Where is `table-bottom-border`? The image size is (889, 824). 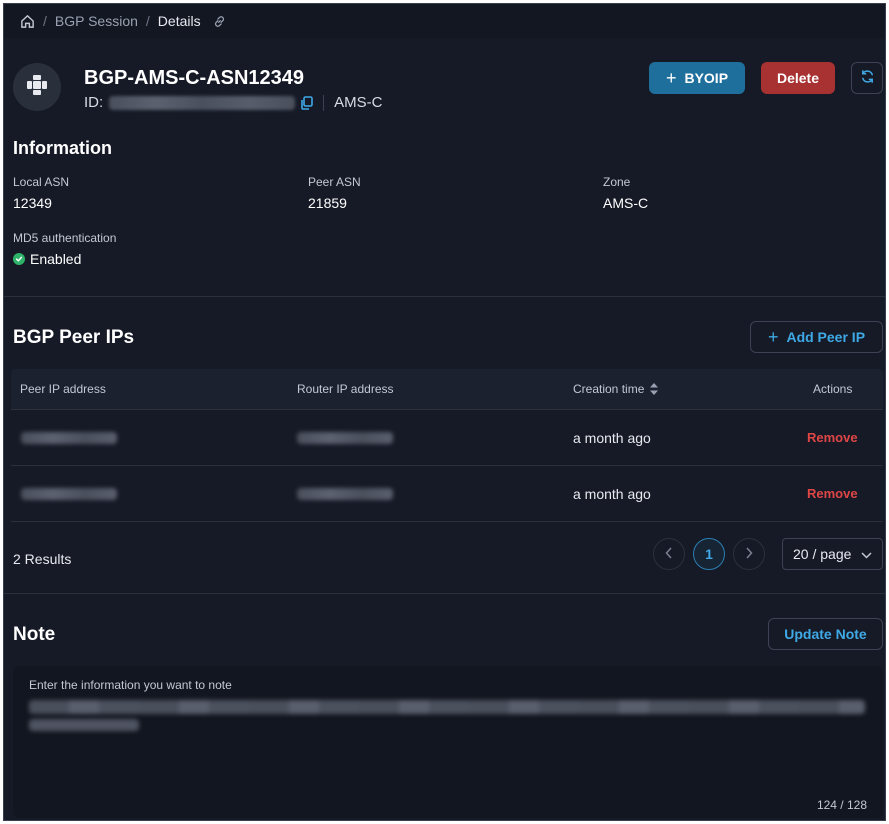 table-bottom-border is located at coordinates (447, 521).